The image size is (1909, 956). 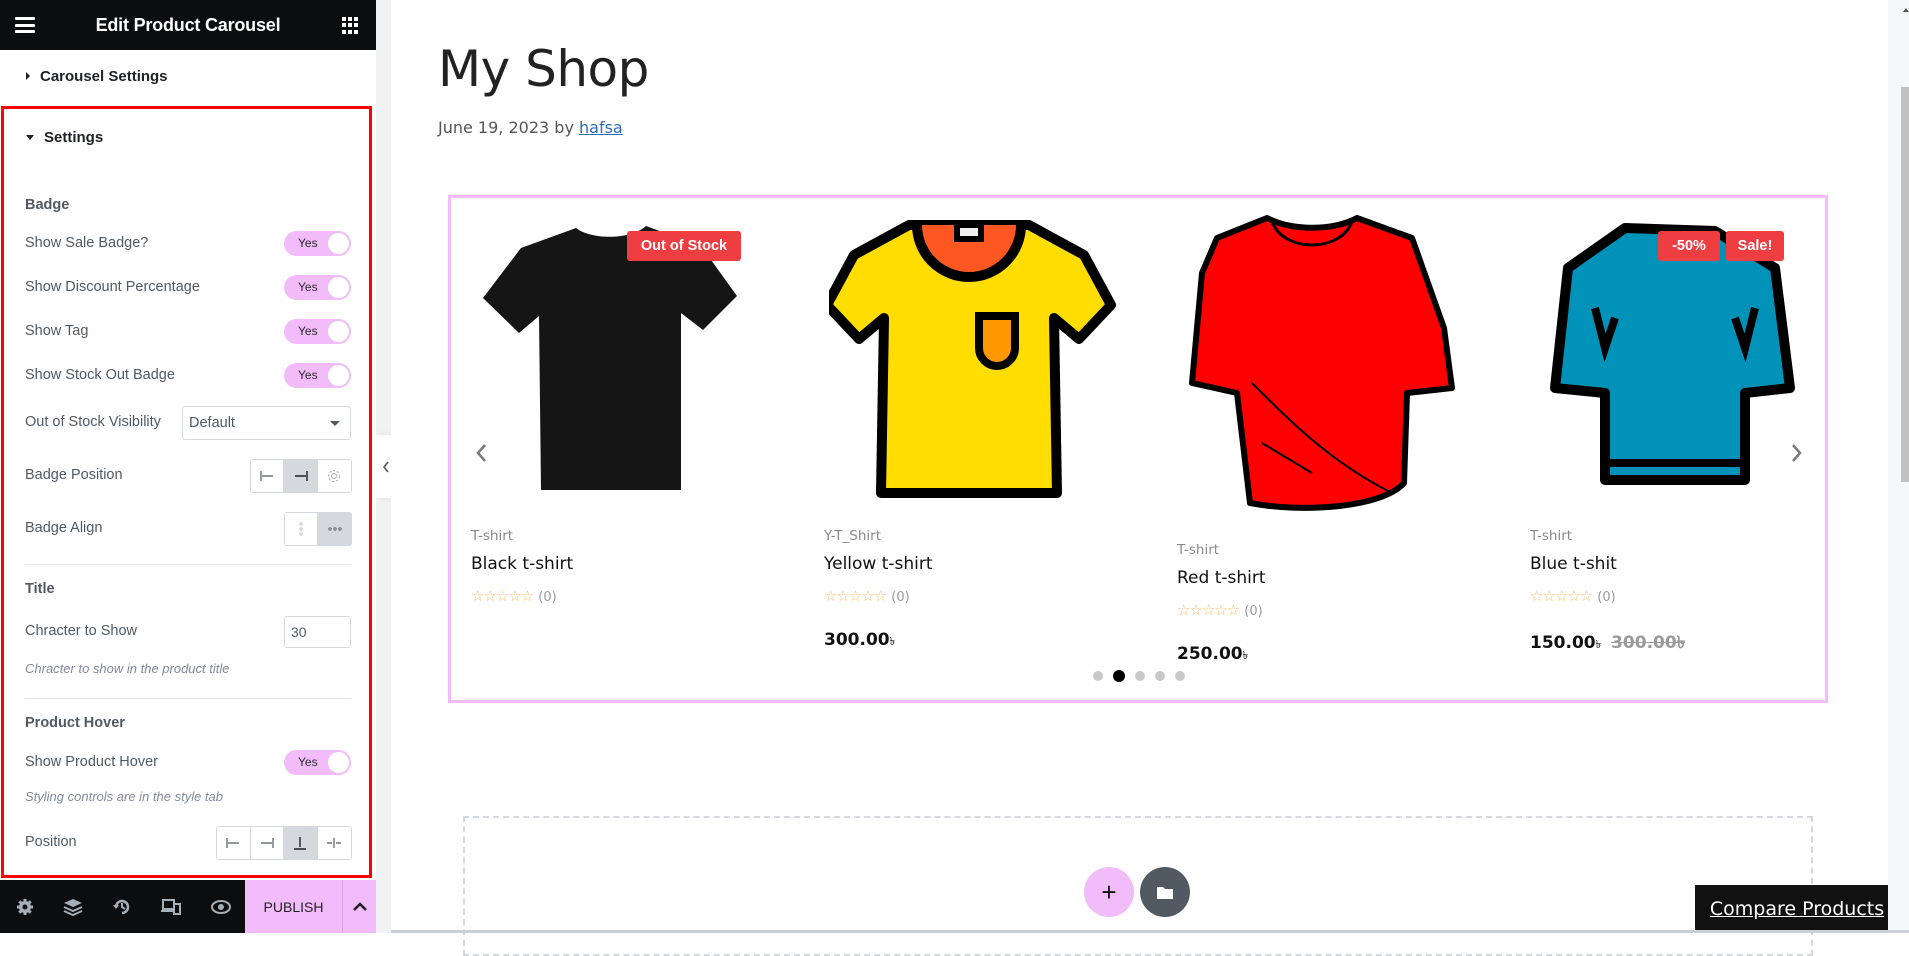 What do you see at coordinates (25, 25) in the screenshot?
I see `hamburger-menu-icon` at bounding box center [25, 25].